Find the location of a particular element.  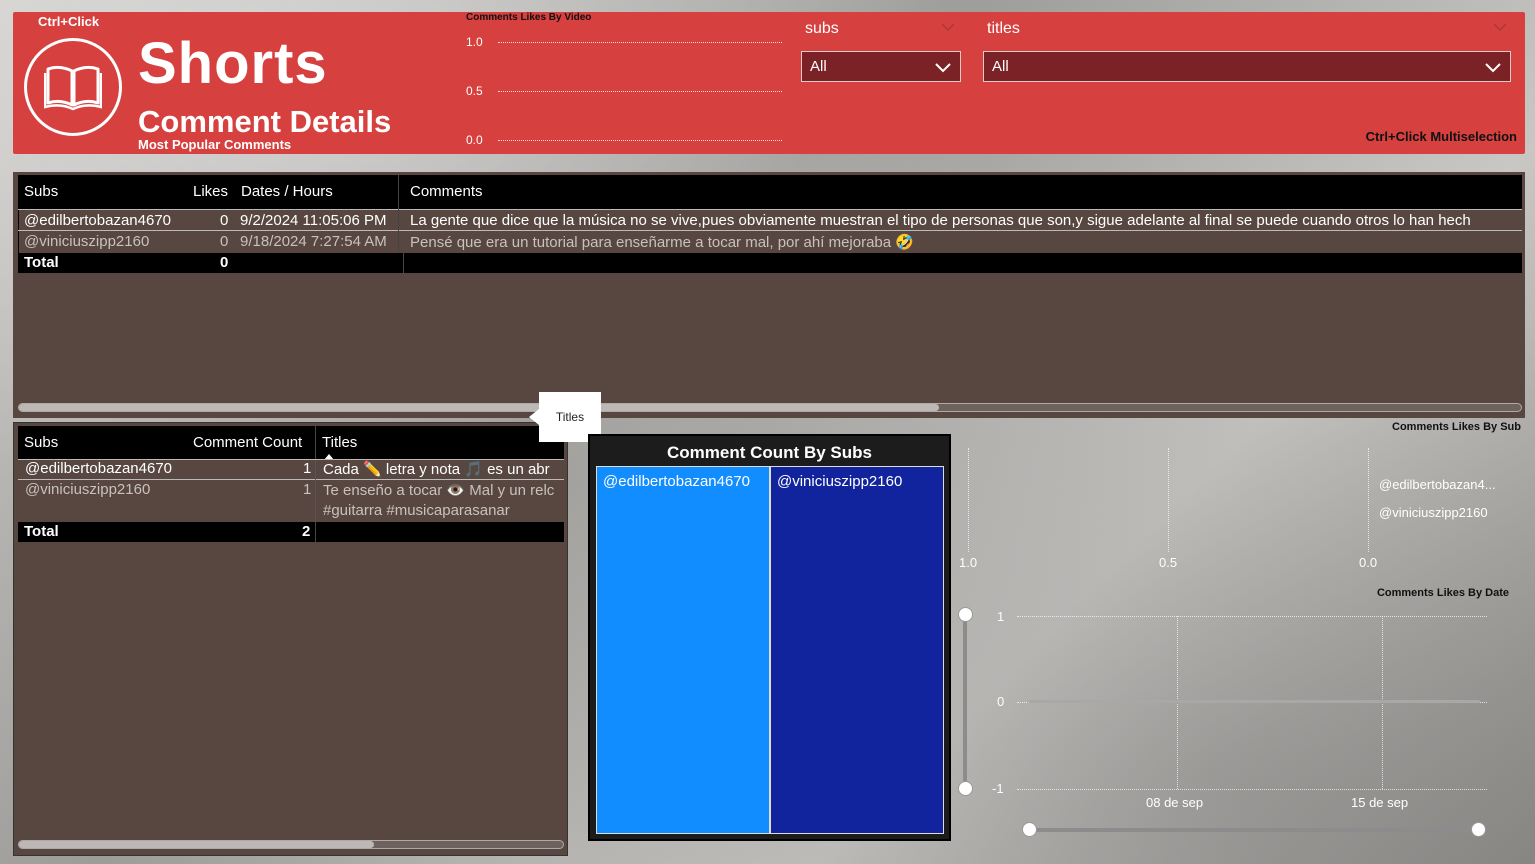

titles-slicer-label: titles is located at coordinates (1003, 28).